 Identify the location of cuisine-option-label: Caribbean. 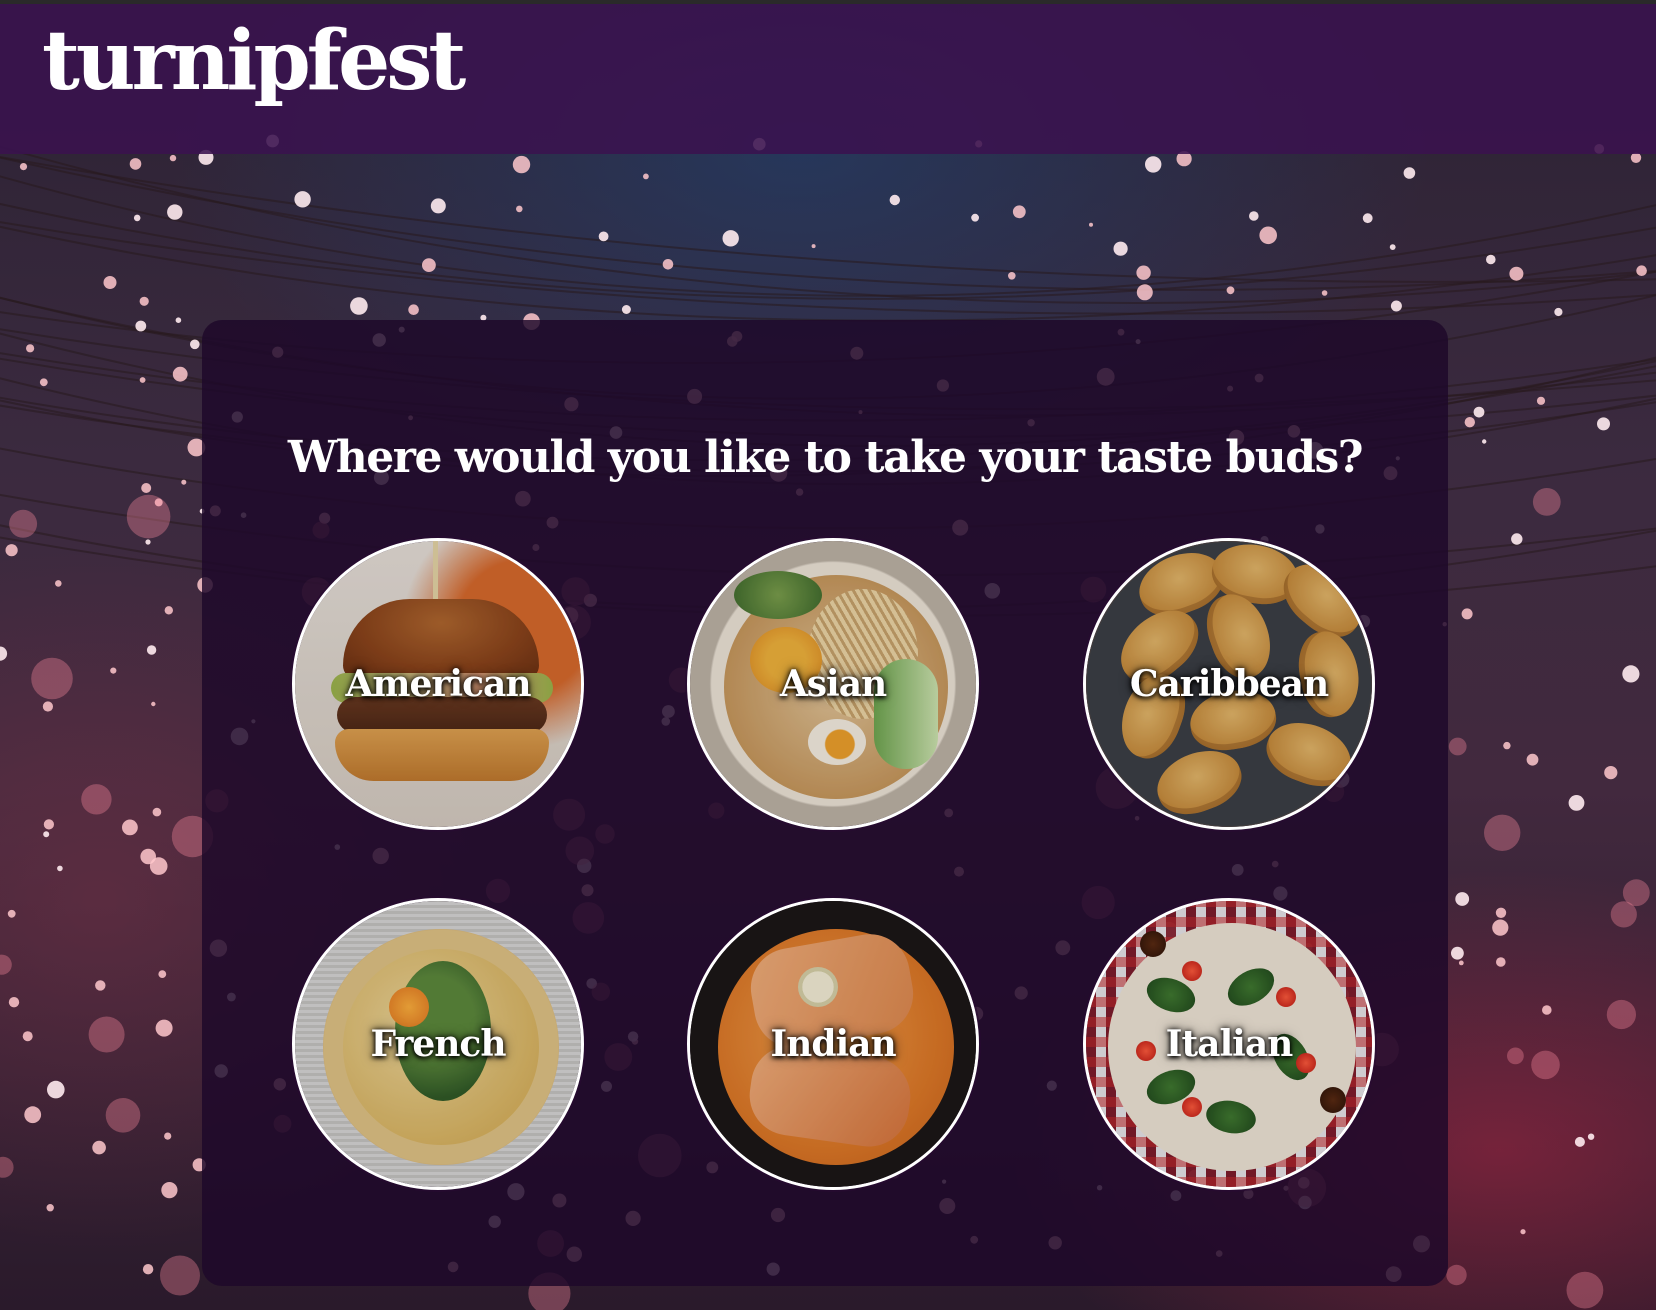
(1229, 684).